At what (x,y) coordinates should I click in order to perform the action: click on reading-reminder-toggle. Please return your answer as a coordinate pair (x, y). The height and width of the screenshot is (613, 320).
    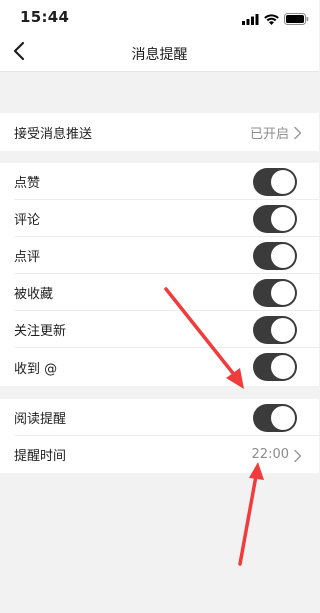
    Looking at the image, I should click on (275, 417).